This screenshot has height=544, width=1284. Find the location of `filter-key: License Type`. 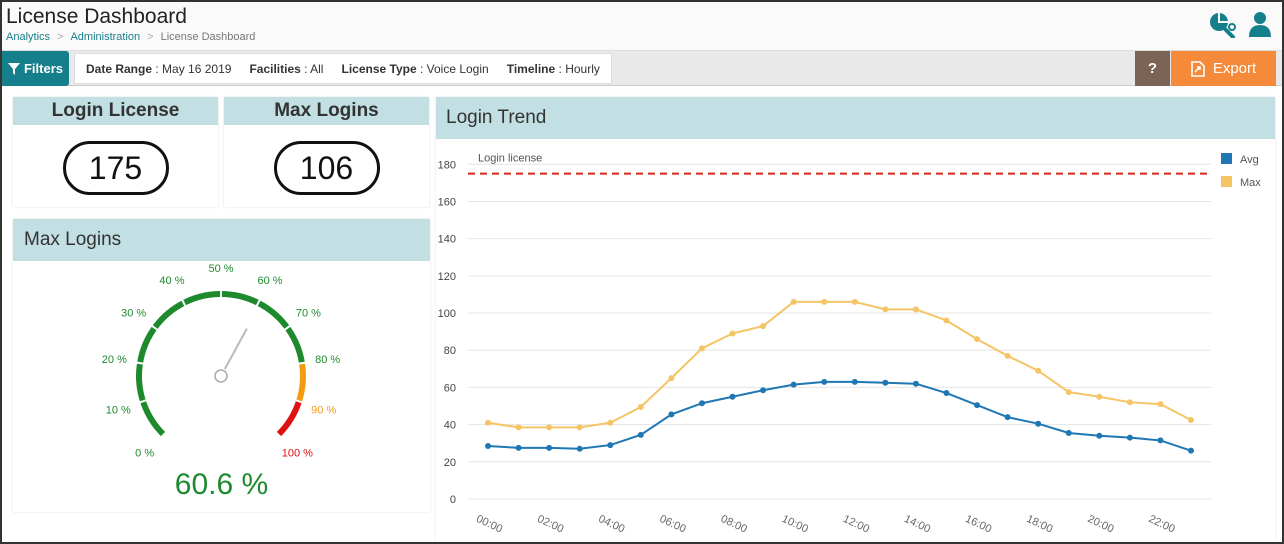

filter-key: License Type is located at coordinates (379, 68).